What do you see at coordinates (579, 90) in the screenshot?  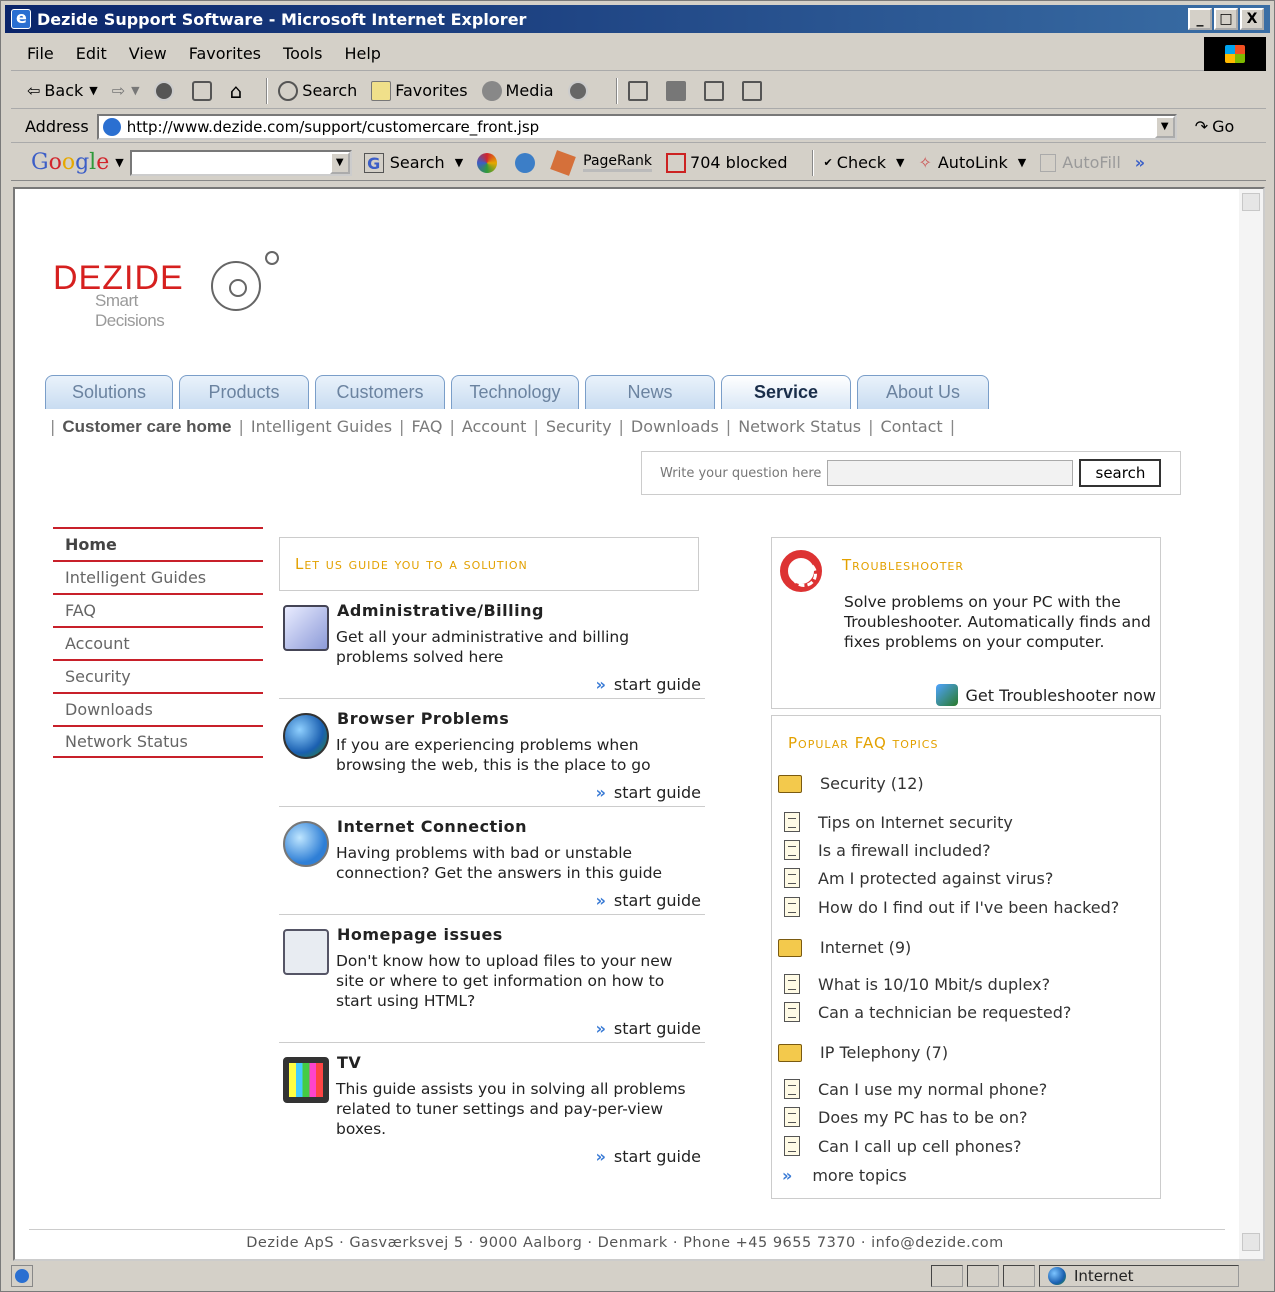 I see `history-button` at bounding box center [579, 90].